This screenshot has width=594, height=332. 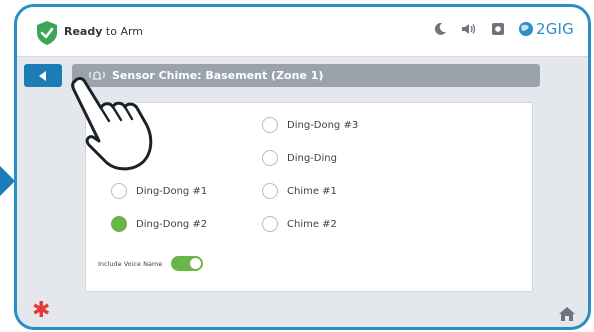 I want to click on option-label: Chime #2, so click(x=312, y=224).